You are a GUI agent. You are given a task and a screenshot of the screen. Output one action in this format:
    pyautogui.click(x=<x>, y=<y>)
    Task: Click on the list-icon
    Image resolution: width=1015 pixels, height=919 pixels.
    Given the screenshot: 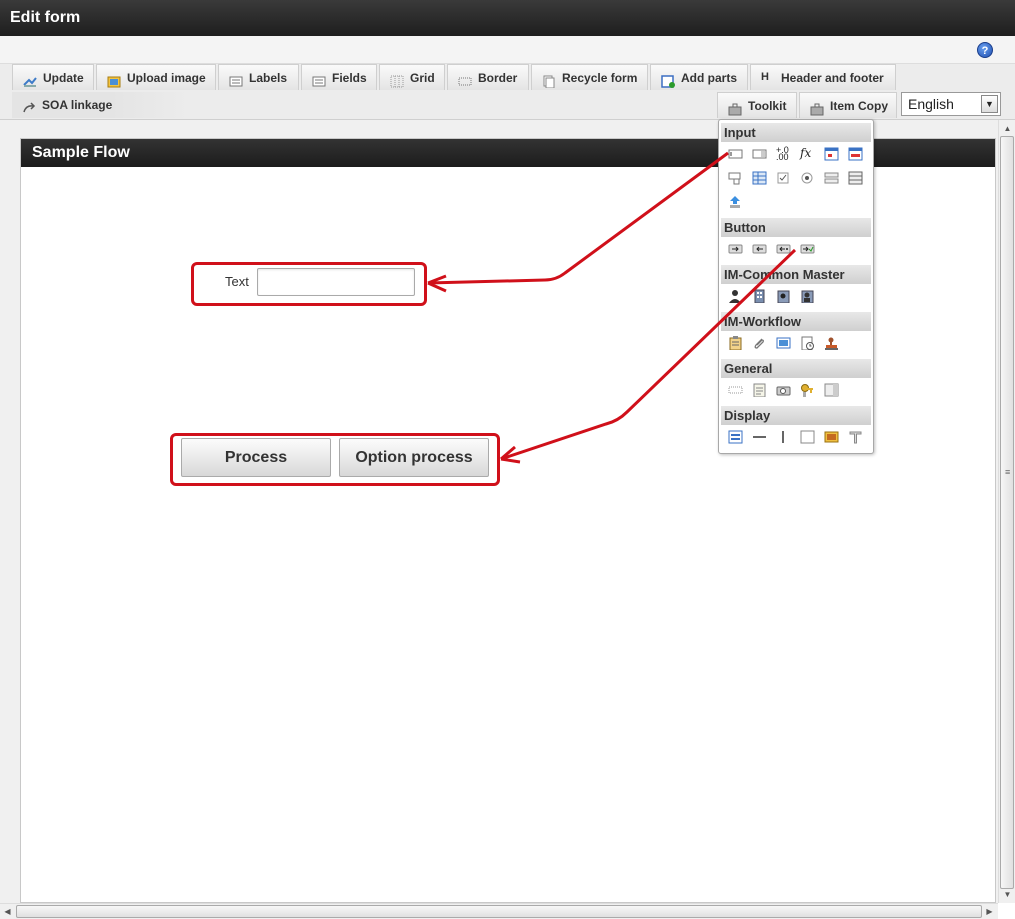 What is the action you would take?
    pyautogui.click(x=831, y=178)
    